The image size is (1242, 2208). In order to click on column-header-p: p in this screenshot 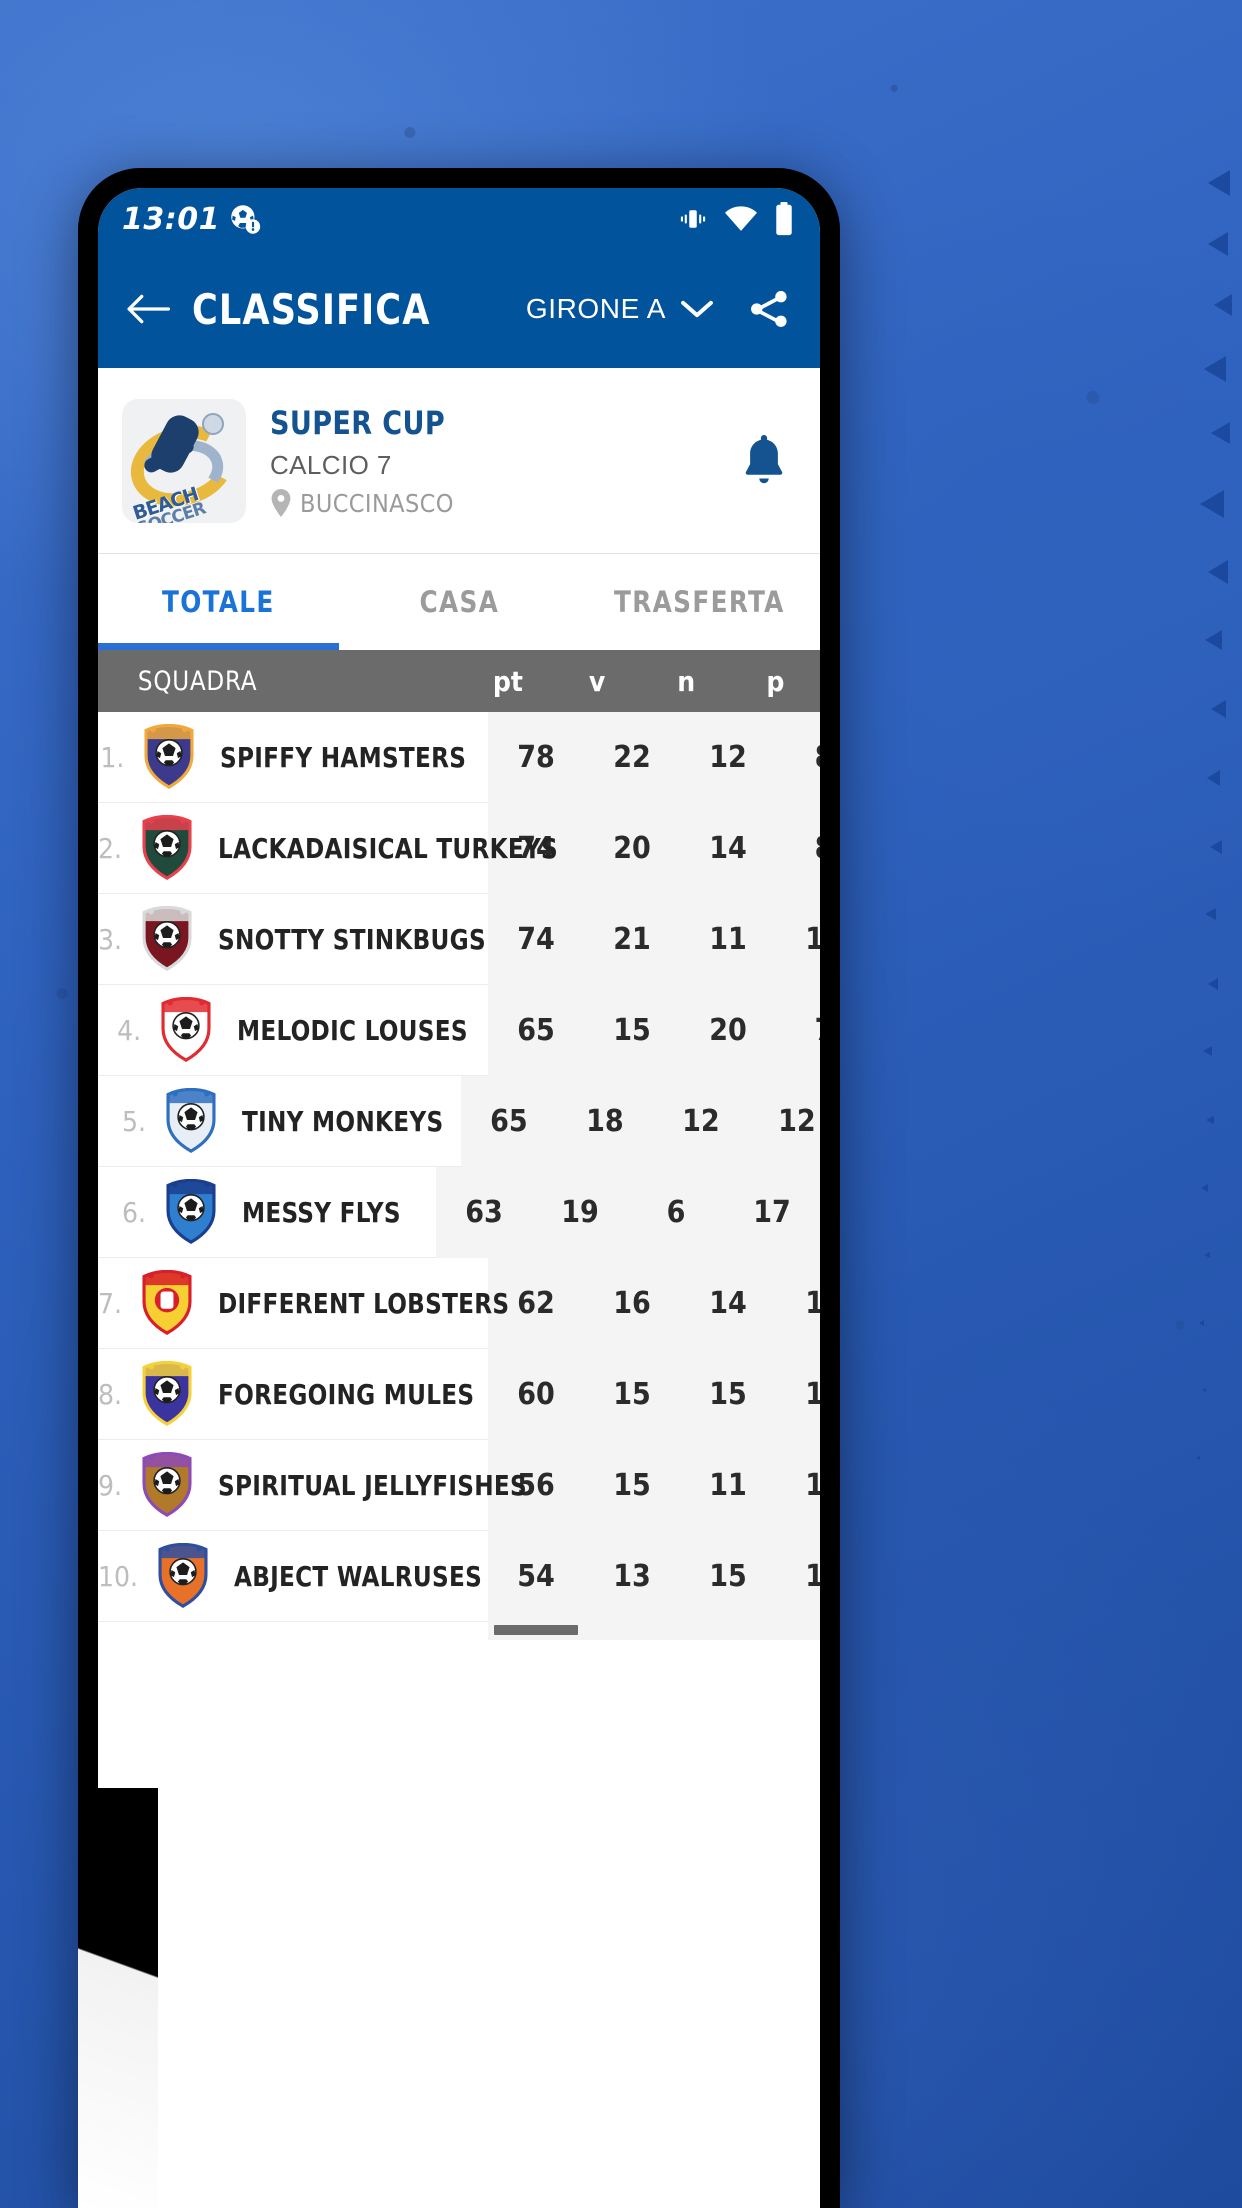, I will do `click(775, 681)`.